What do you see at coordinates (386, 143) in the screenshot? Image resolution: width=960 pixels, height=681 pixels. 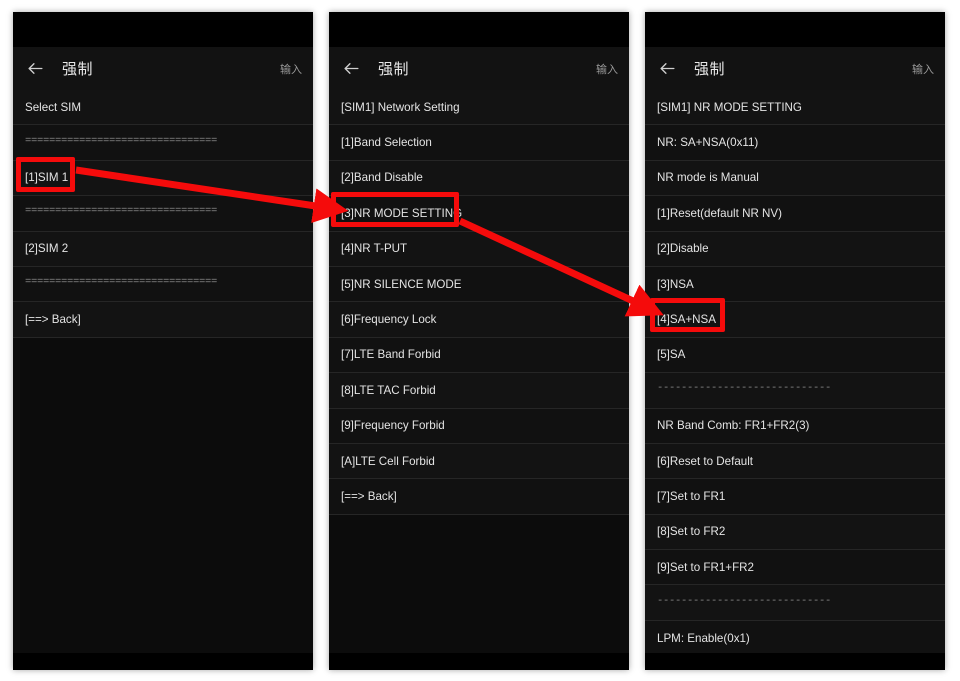 I see `list-item-label: [1]Band Selection` at bounding box center [386, 143].